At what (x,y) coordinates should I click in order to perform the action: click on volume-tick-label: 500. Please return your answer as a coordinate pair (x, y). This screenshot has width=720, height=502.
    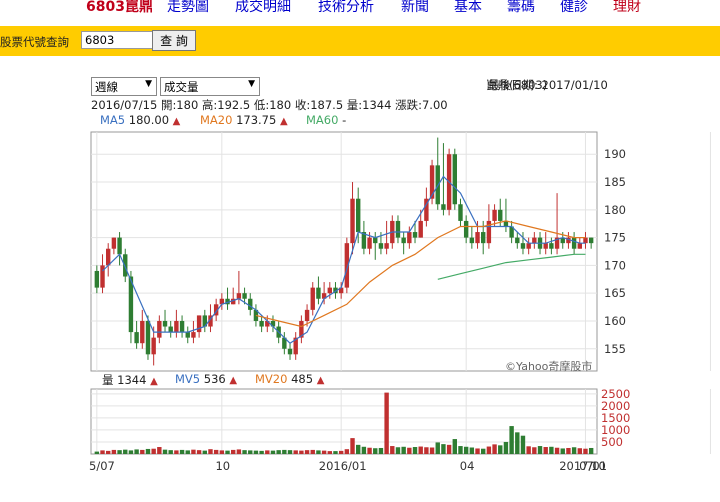
    Looking at the image, I should click on (612, 442).